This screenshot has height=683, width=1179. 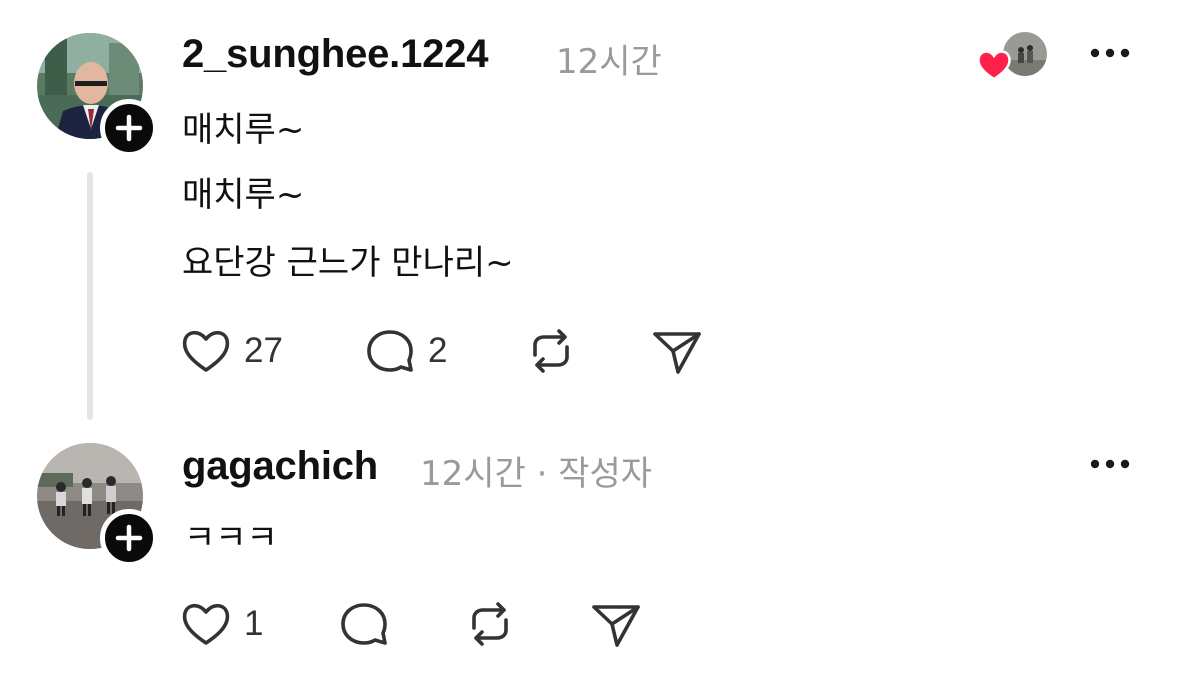 I want to click on thread-line, so click(x=90, y=296).